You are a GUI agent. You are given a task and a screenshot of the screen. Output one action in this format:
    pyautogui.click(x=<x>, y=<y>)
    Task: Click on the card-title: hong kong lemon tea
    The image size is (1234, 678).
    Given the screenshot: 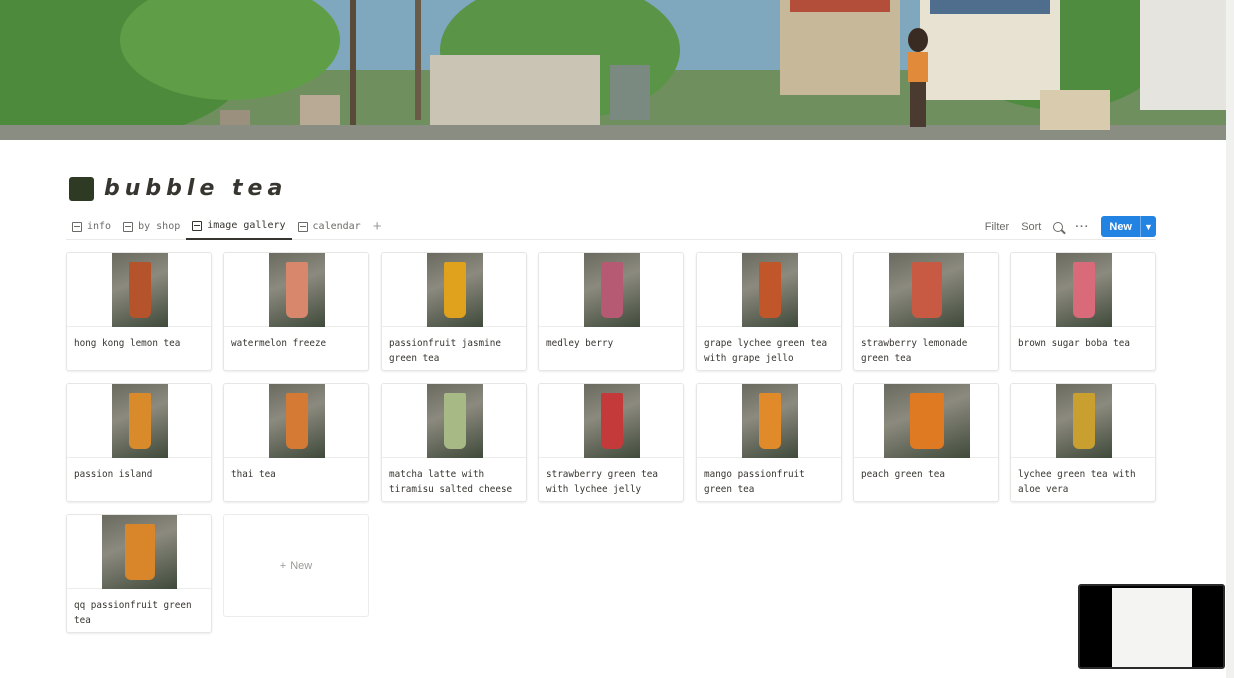 What is the action you would take?
    pyautogui.click(x=127, y=343)
    